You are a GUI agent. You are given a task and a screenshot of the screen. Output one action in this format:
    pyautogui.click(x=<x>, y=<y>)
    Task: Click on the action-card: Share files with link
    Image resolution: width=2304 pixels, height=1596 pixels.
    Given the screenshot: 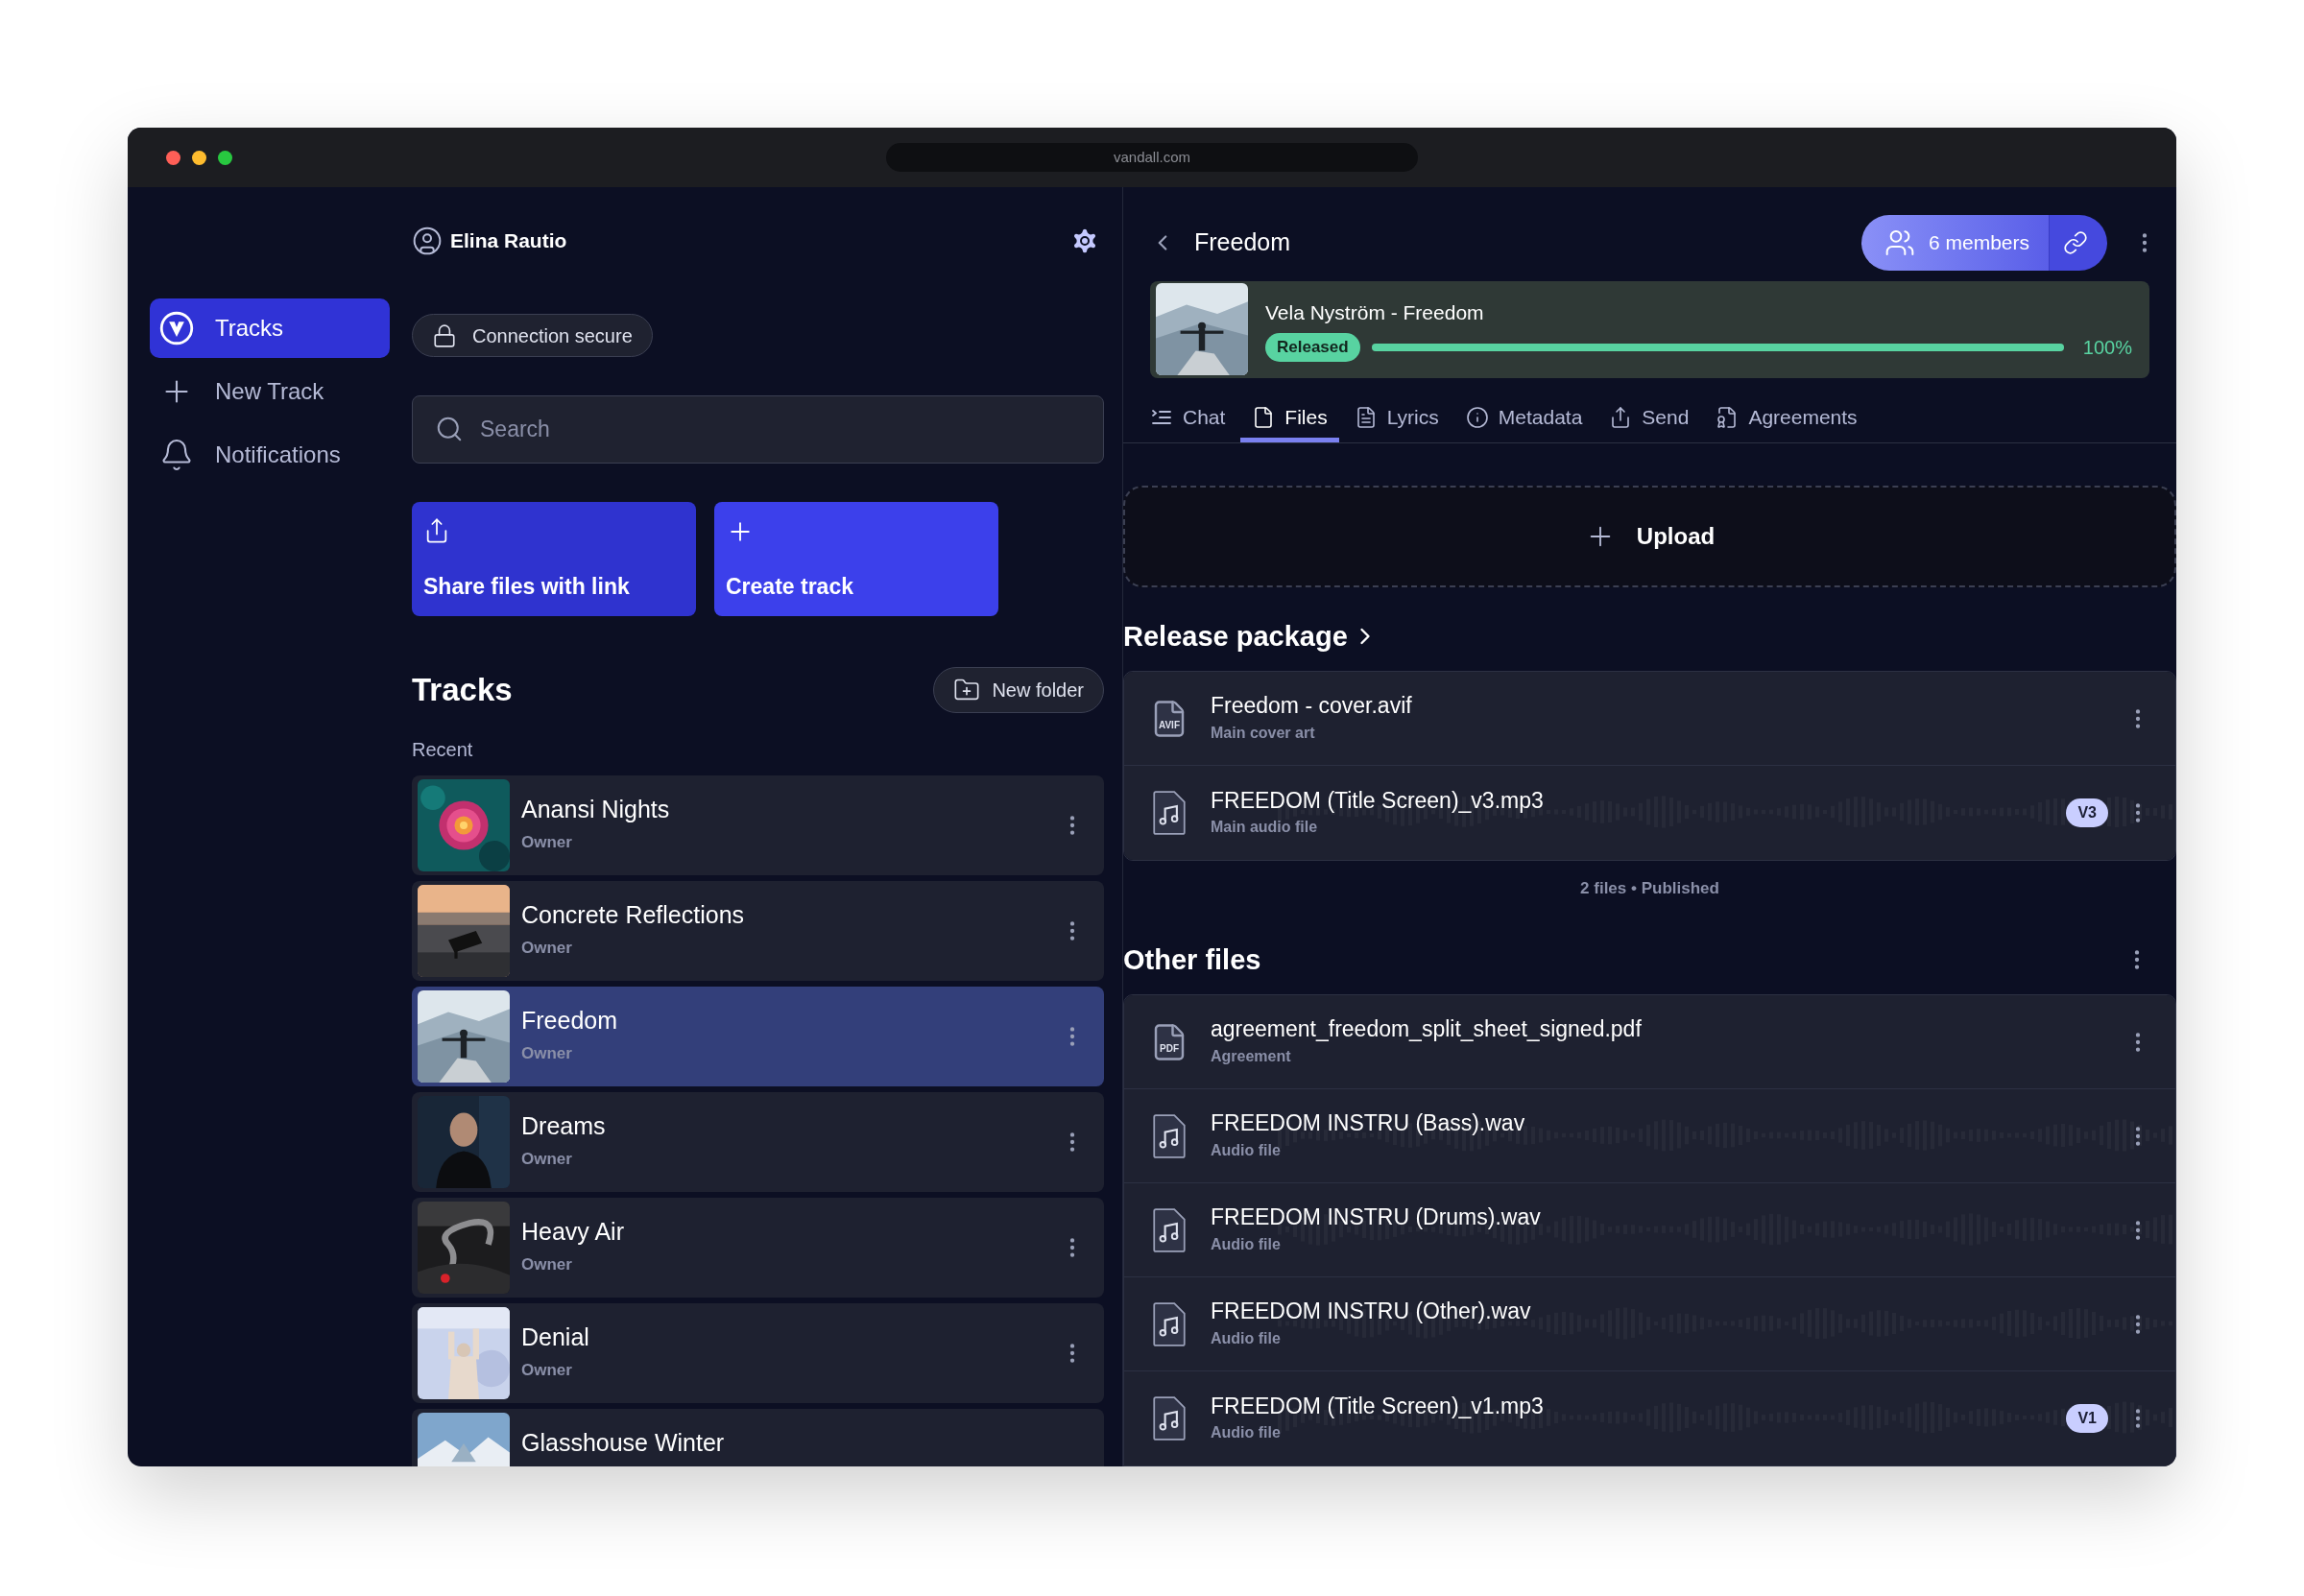 What is the action you would take?
    pyautogui.click(x=554, y=559)
    